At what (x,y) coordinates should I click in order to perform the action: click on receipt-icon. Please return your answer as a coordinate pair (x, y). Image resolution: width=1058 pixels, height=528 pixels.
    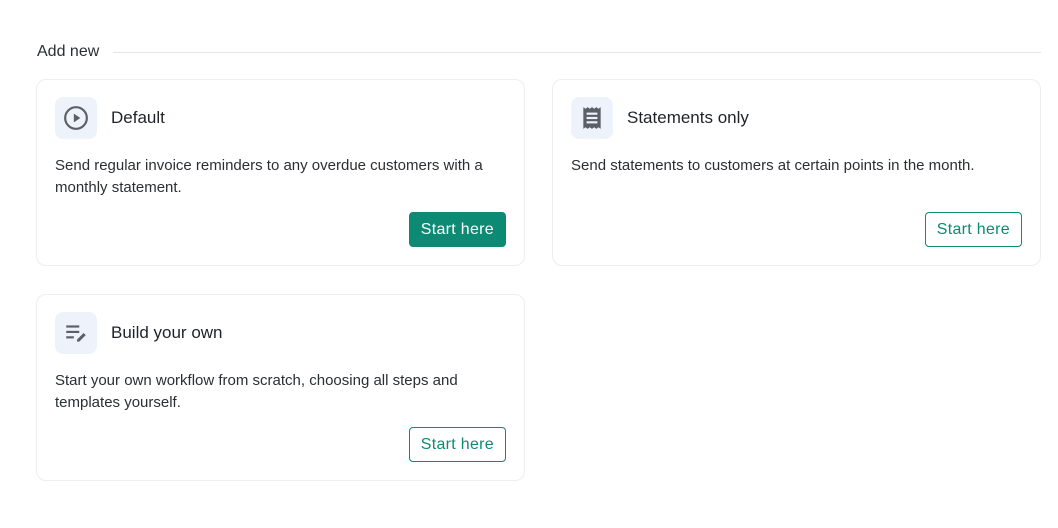
    Looking at the image, I should click on (592, 118).